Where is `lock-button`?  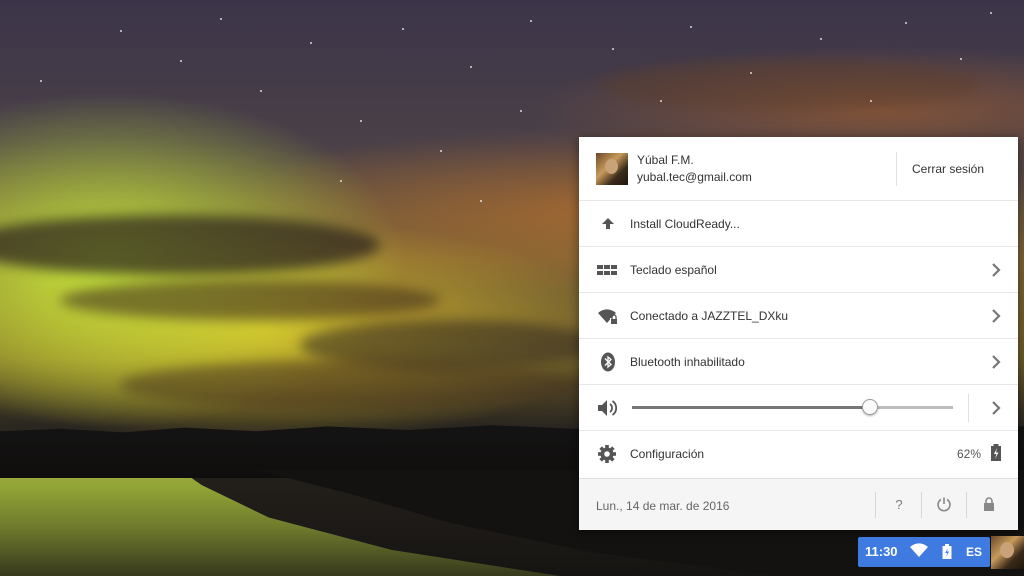 lock-button is located at coordinates (989, 505).